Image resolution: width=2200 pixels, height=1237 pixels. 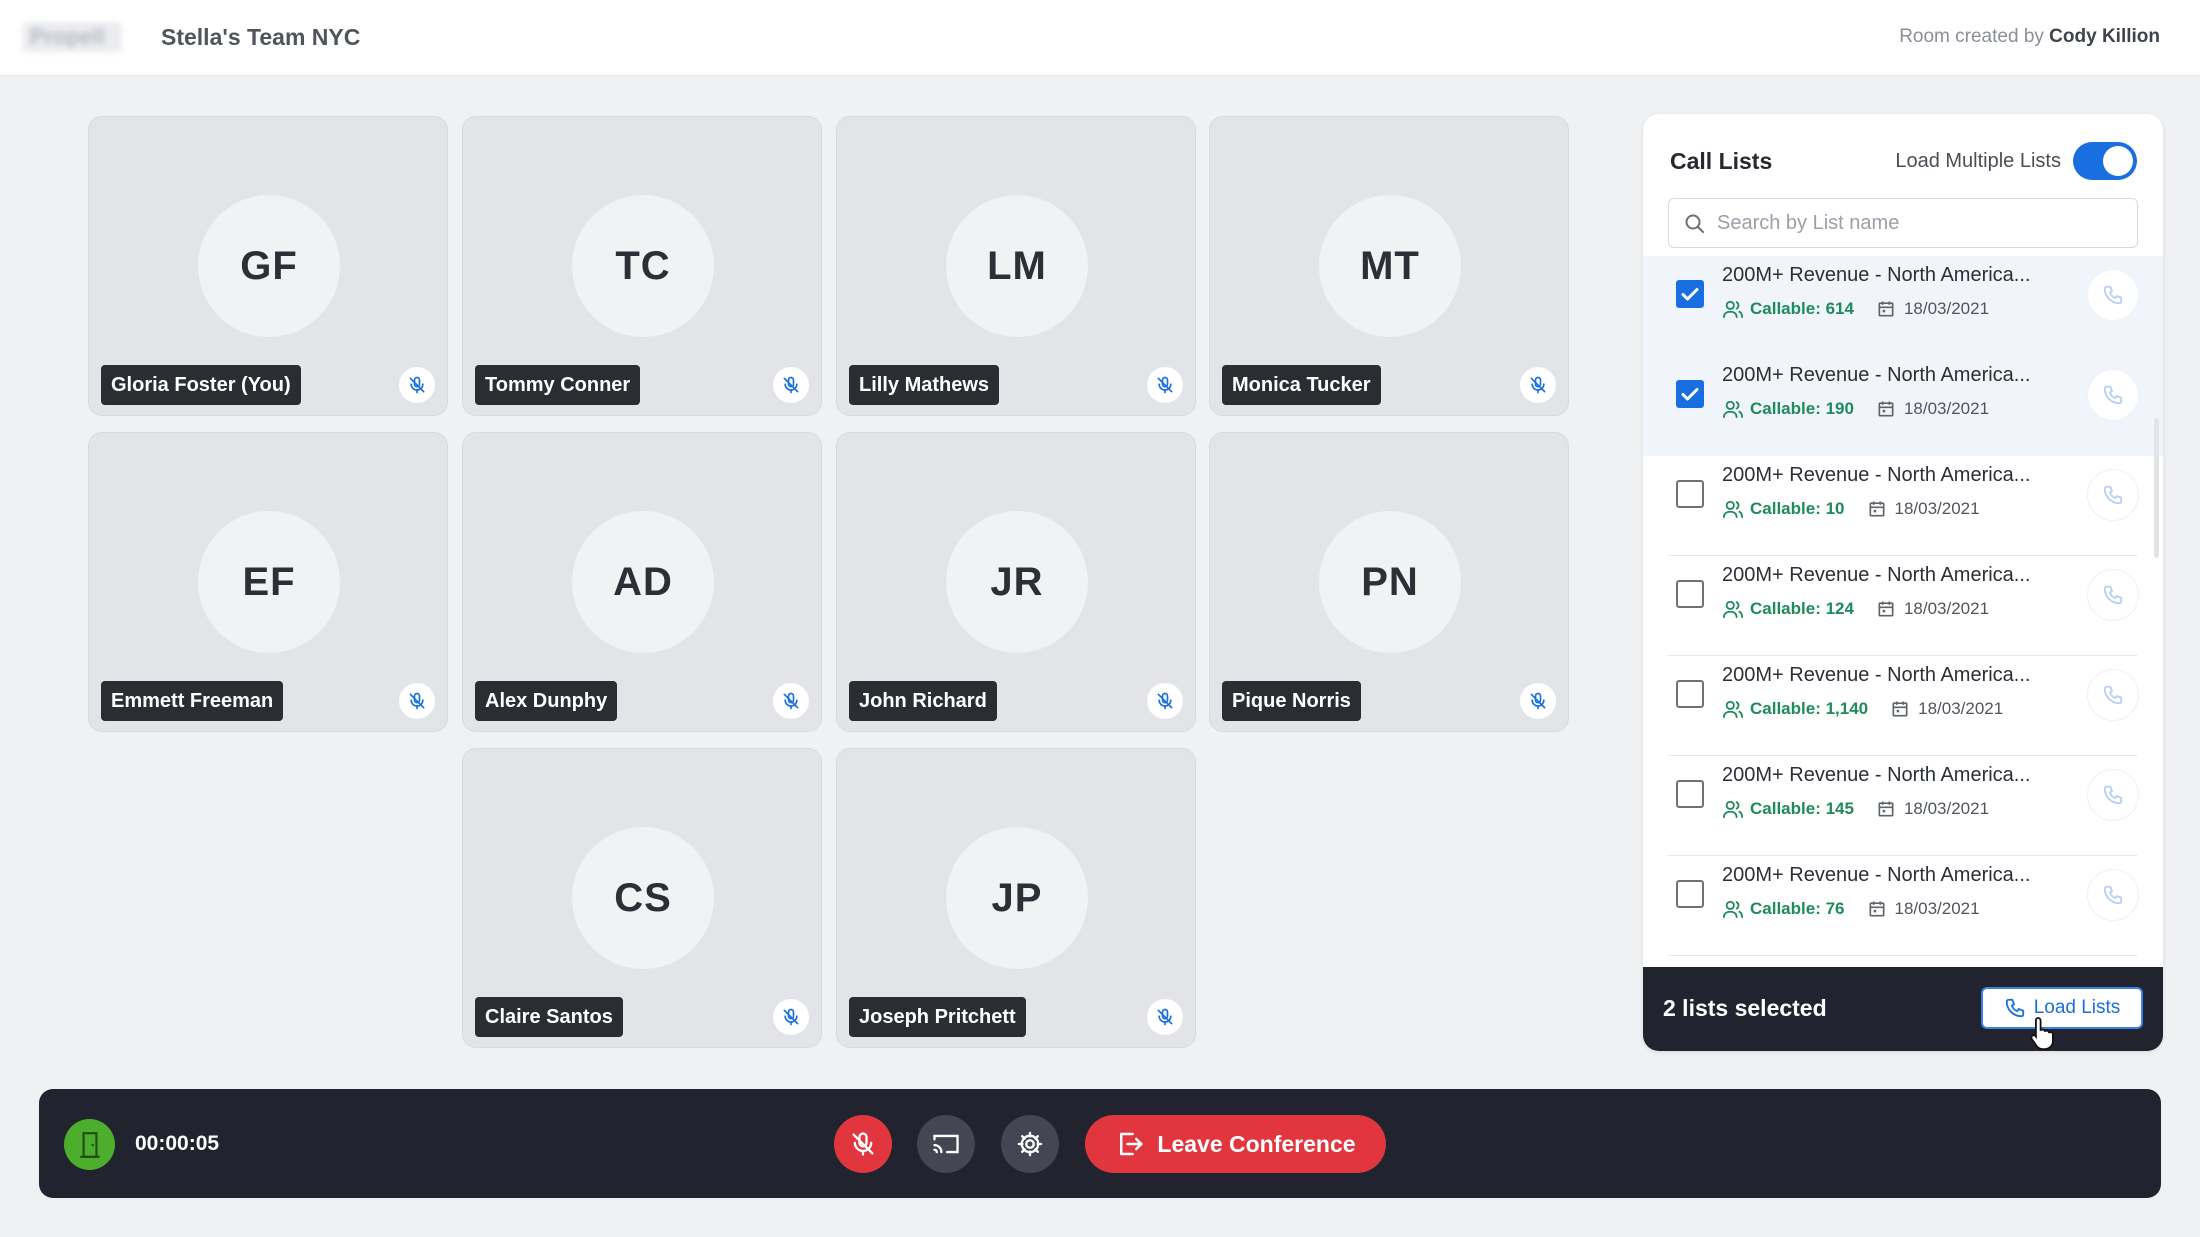 What do you see at coordinates (2062, 1008) in the screenshot?
I see `load-lists-button: Load Lists` at bounding box center [2062, 1008].